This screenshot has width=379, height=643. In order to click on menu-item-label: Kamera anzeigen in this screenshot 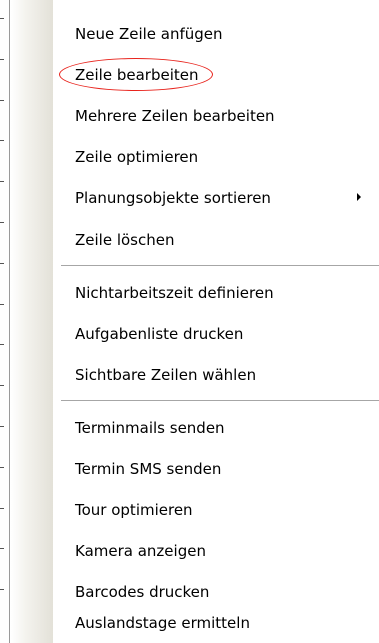, I will do `click(140, 551)`.